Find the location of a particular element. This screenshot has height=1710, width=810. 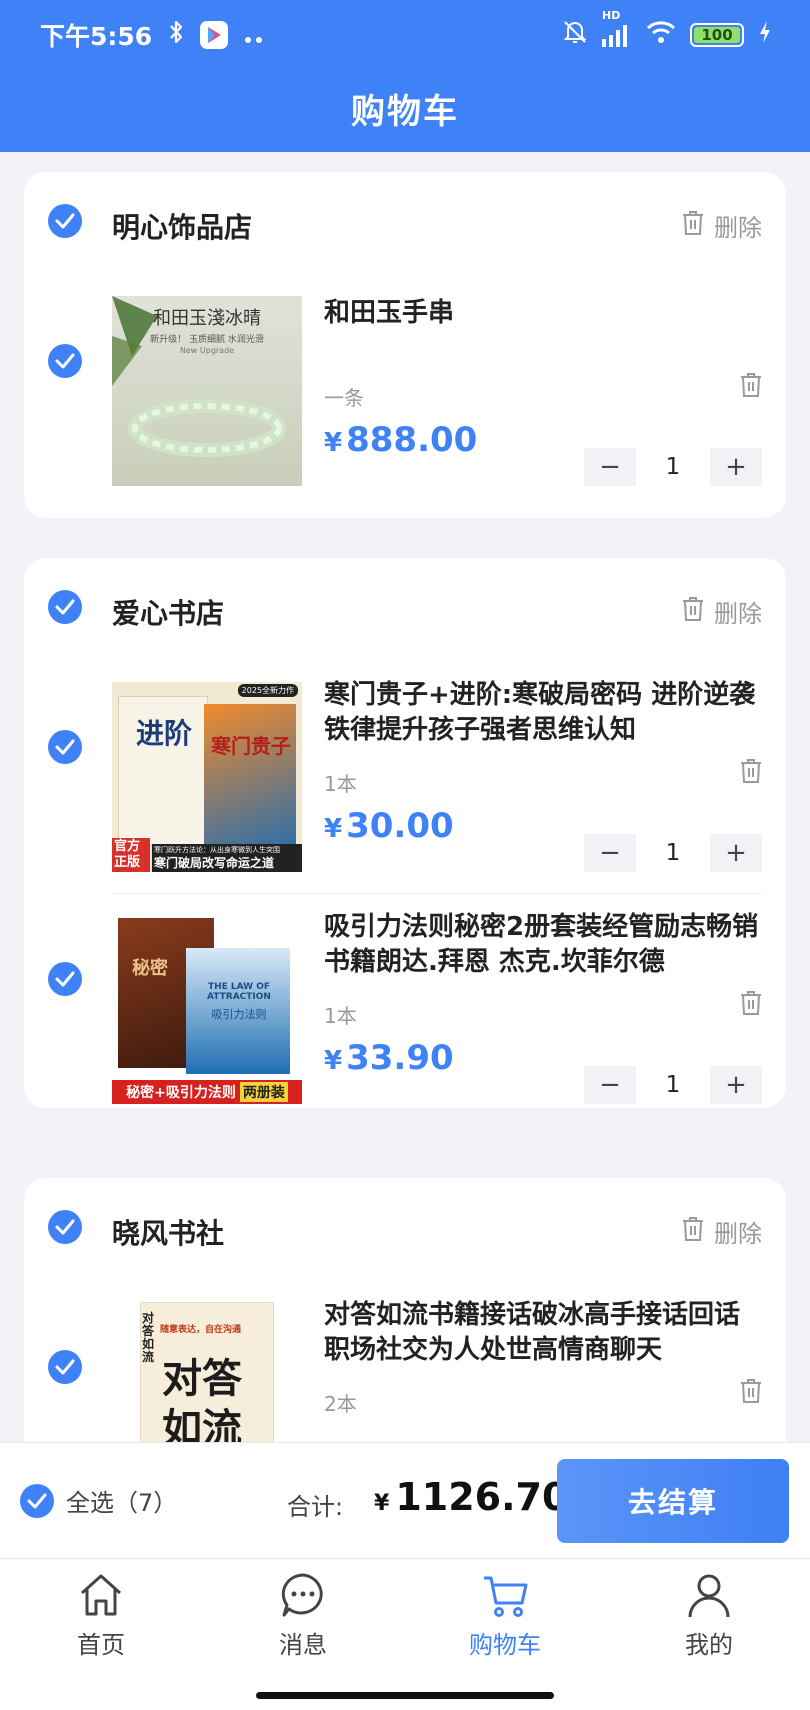

total-label: 合计: is located at coordinates (315, 1507).